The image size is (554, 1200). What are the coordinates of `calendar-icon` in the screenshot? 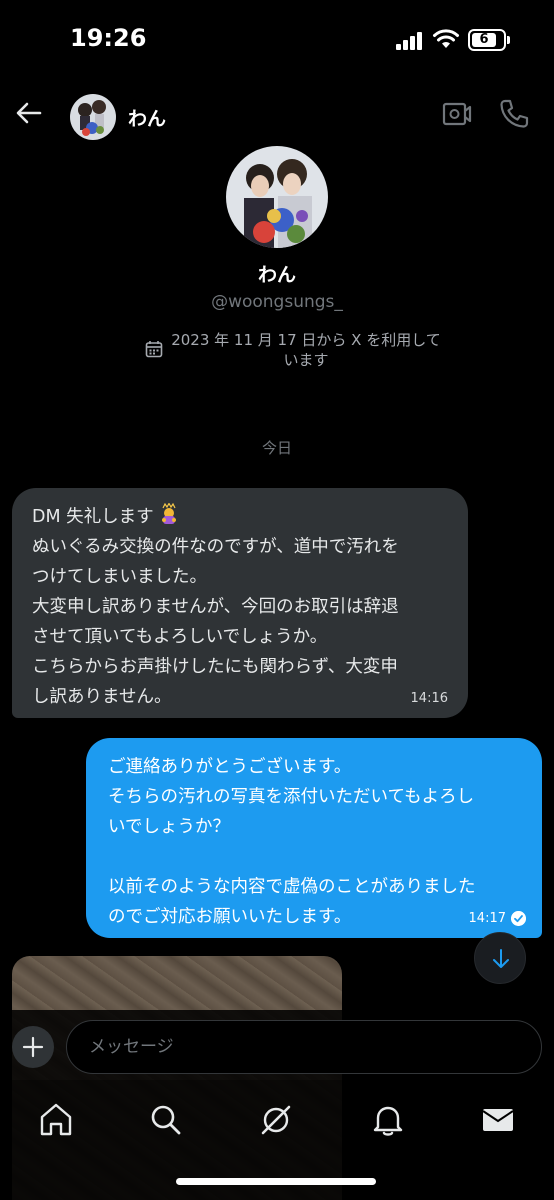 It's located at (154, 349).